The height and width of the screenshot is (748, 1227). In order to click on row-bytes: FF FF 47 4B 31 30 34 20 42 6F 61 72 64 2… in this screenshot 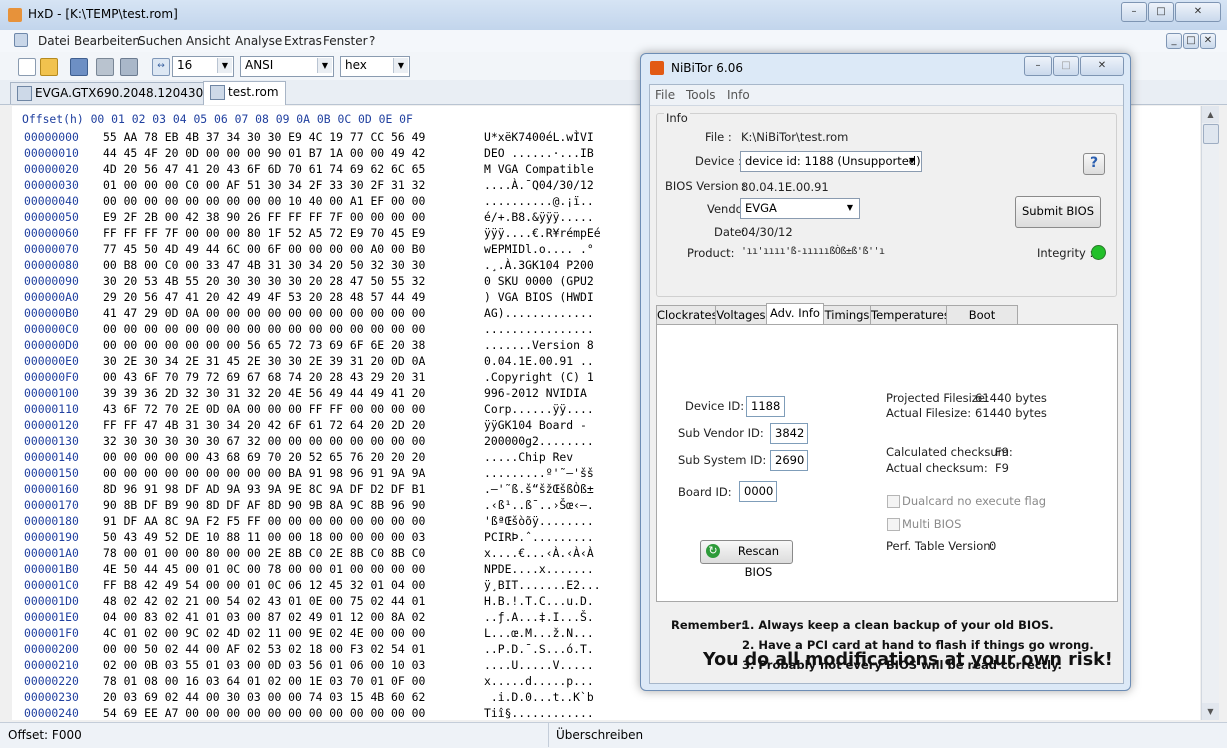, I will do `click(264, 425)`.